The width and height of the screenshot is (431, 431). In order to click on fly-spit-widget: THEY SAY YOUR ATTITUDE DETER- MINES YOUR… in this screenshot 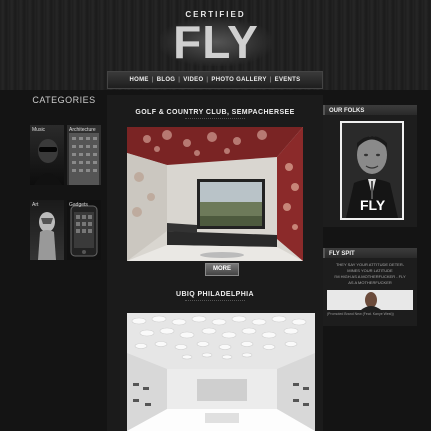, I will do `click(370, 292)`.